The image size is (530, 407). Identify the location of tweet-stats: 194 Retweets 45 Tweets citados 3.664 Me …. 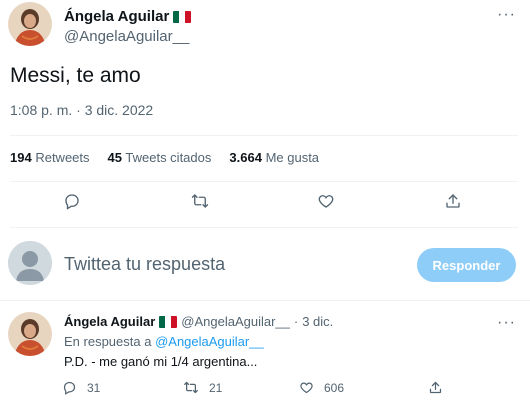
(164, 157).